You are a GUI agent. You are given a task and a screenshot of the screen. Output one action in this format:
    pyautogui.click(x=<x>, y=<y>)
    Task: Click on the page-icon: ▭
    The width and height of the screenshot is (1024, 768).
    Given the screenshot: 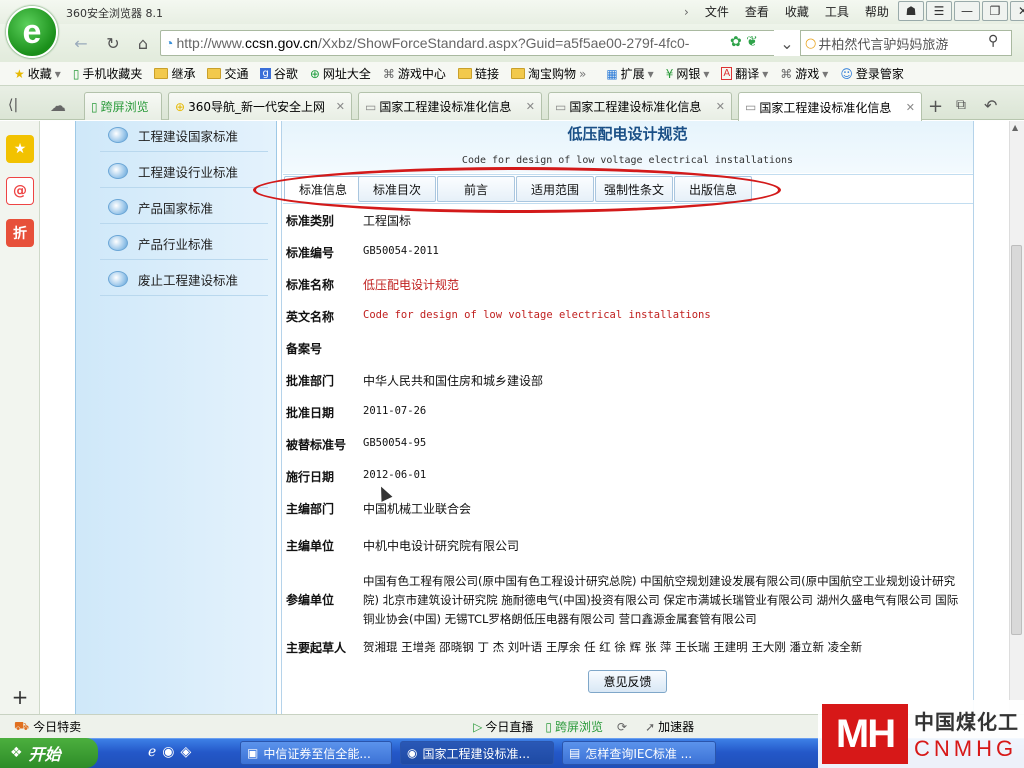 What is the action you would take?
    pyautogui.click(x=561, y=106)
    